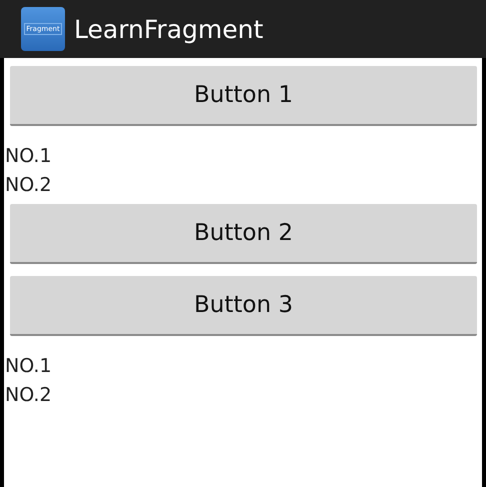 This screenshot has width=486, height=487. I want to click on app-title: LearnFragment, so click(169, 29).